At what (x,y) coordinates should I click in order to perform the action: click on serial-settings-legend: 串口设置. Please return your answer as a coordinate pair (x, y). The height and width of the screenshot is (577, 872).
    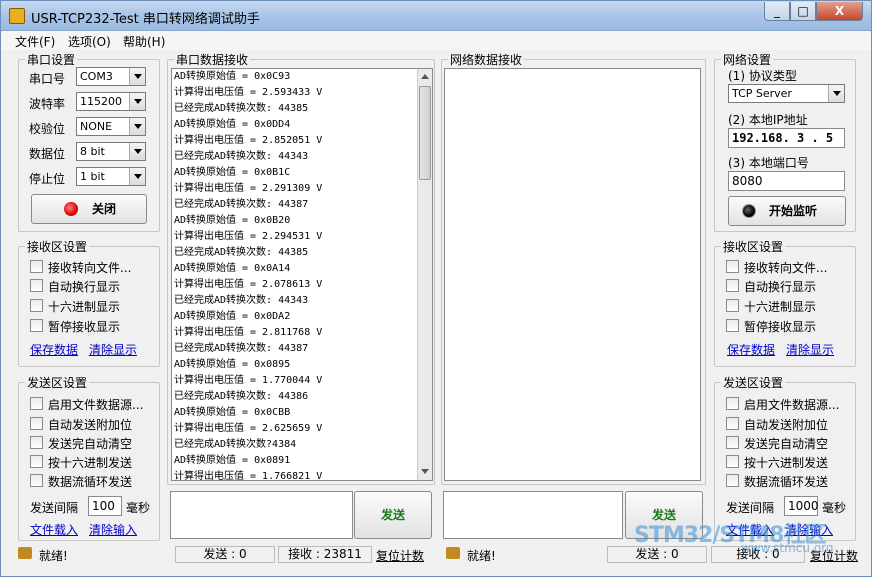
    Looking at the image, I should click on (51, 60).